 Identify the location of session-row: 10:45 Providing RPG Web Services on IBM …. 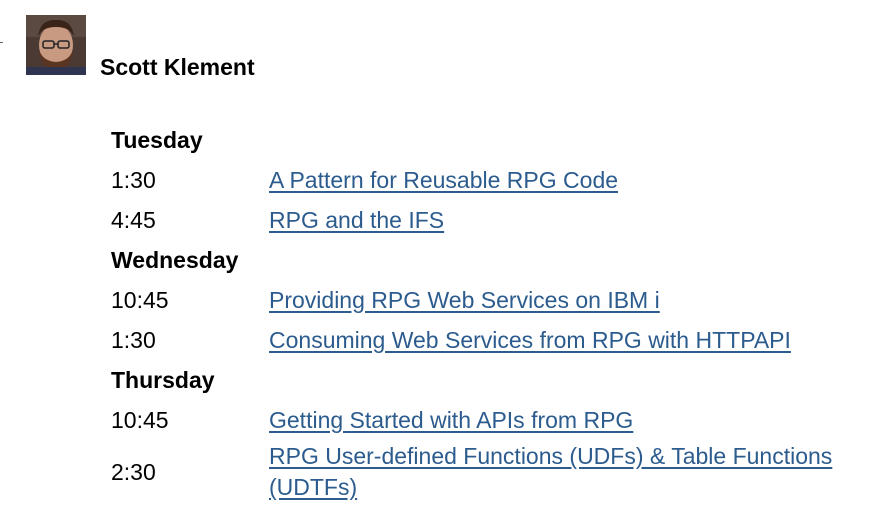
(491, 300).